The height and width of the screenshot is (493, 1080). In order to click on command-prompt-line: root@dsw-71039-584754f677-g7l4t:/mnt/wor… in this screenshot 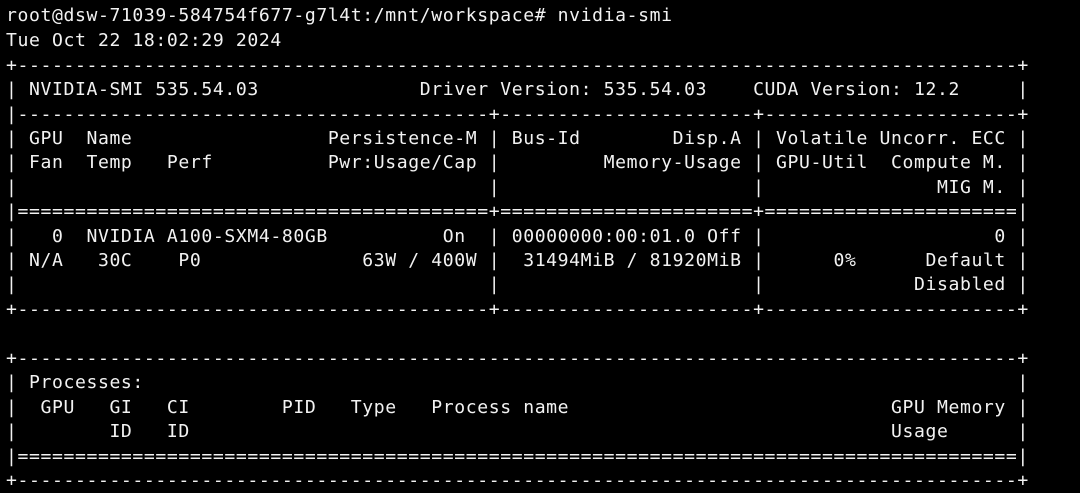, I will do `click(339, 15)`.